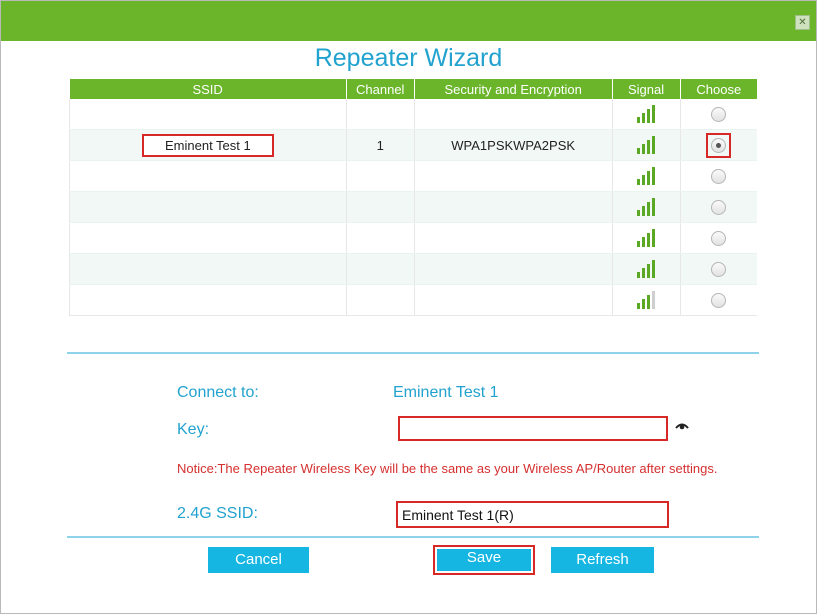 The width and height of the screenshot is (817, 614). What do you see at coordinates (682, 427) in the screenshot?
I see `eye-icon` at bounding box center [682, 427].